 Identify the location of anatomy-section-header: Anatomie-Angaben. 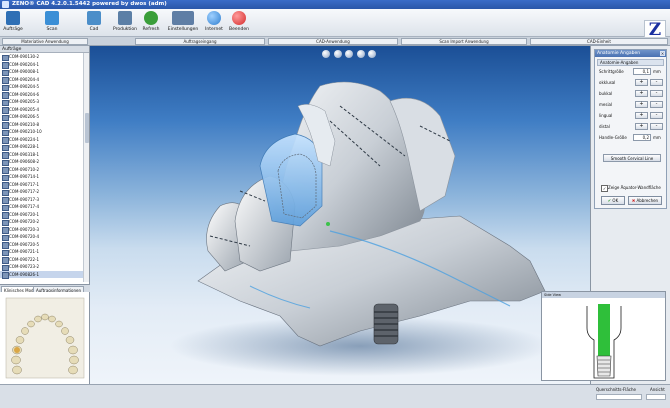
(630, 62).